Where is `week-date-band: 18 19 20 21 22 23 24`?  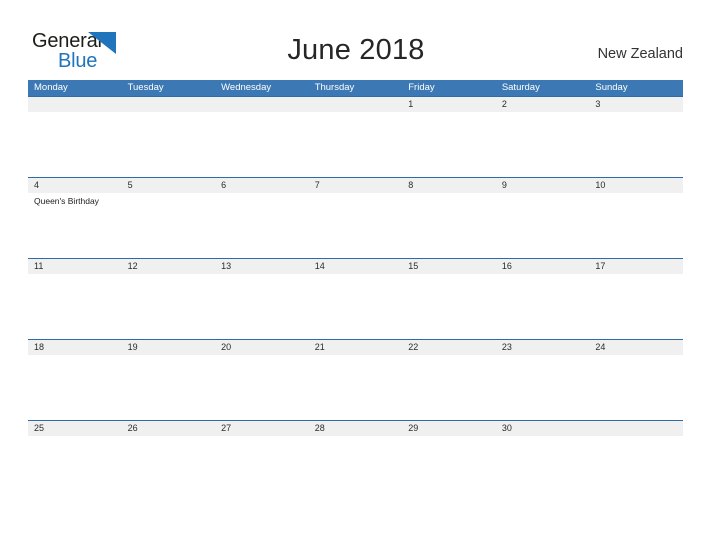
week-date-band: 18 19 20 21 22 23 24 is located at coordinates (355, 347).